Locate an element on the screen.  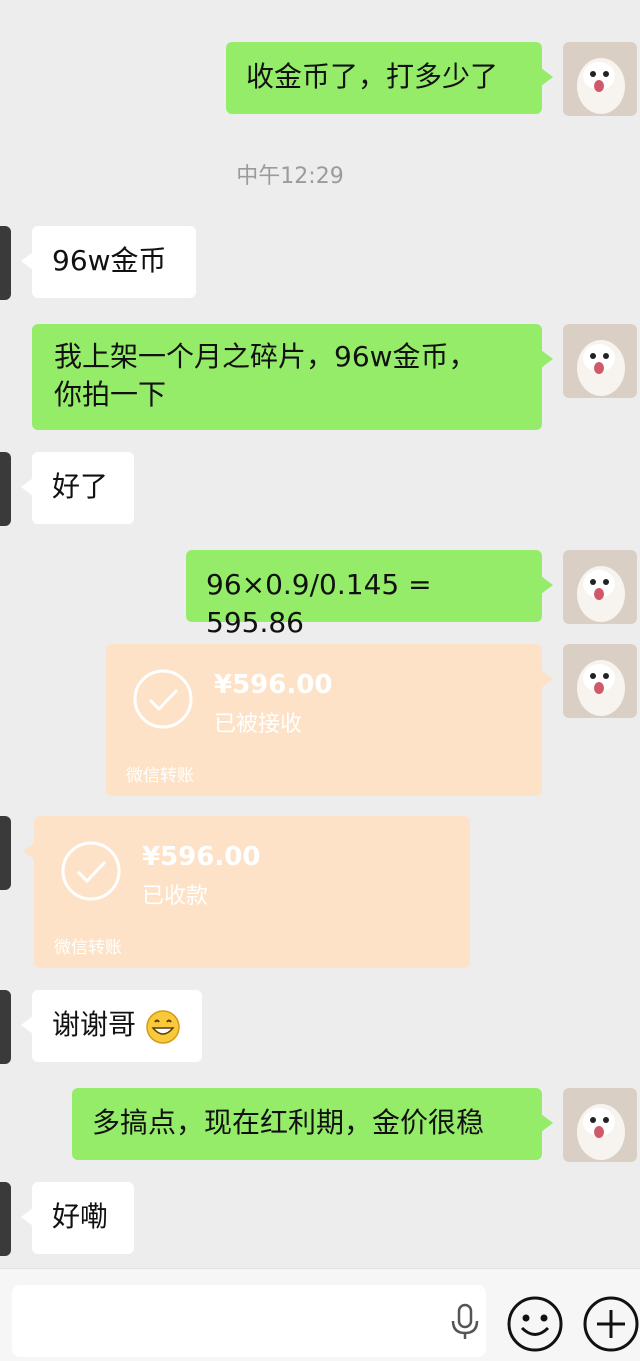
message-text: 多搞点，现在红利期，金价很稳 is located at coordinates (288, 1122).